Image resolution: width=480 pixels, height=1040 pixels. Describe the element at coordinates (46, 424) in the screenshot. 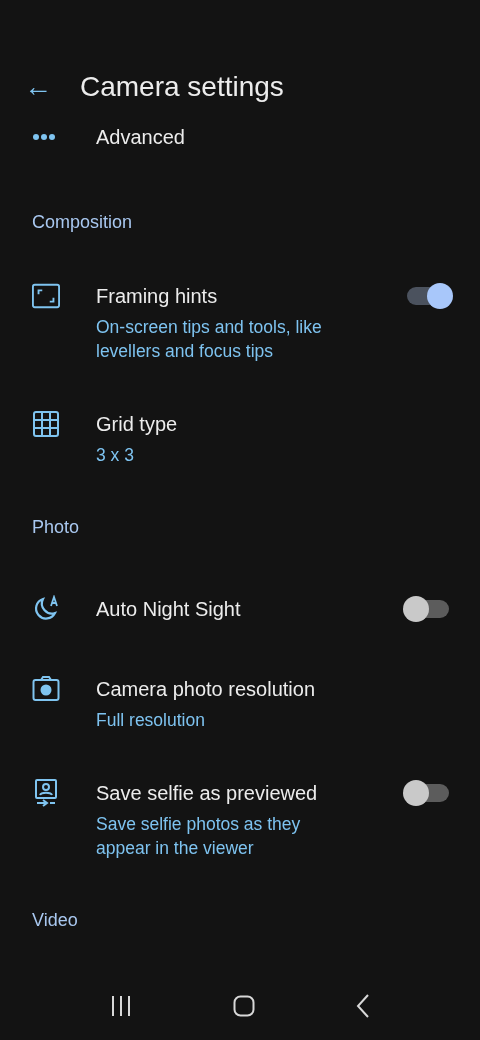

I see `grid-icon` at that location.